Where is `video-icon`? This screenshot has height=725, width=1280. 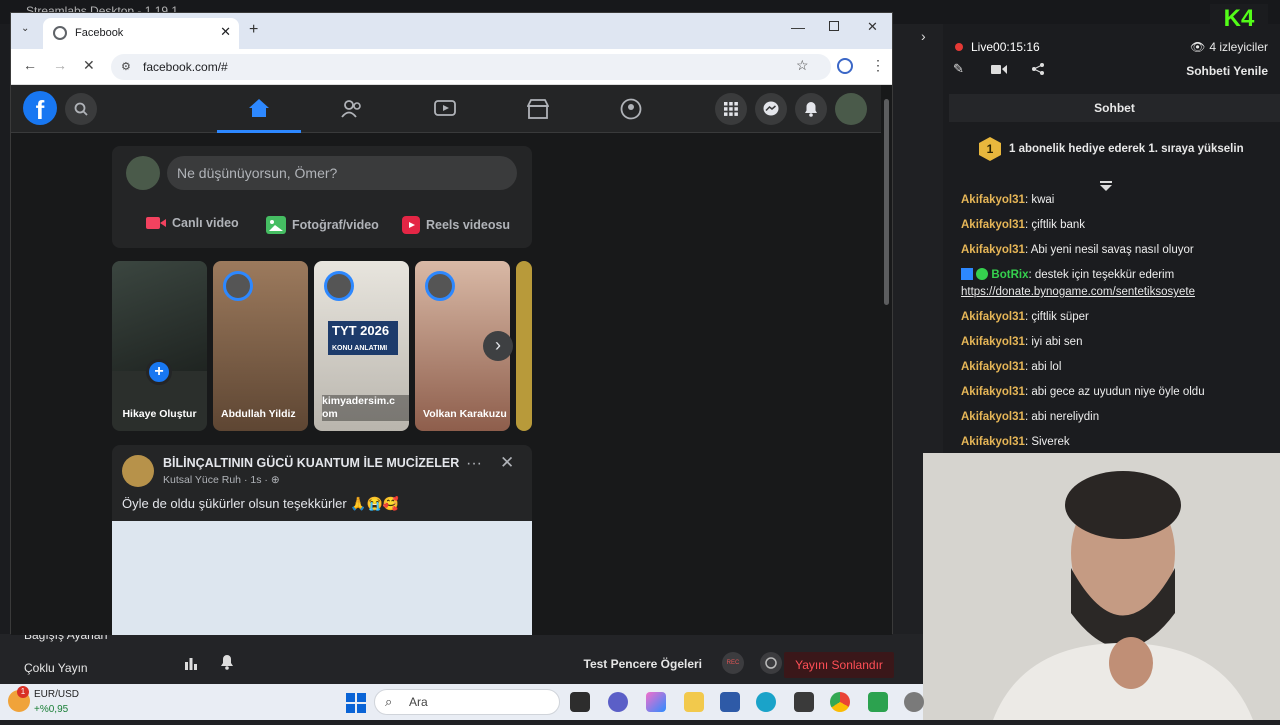 video-icon is located at coordinates (445, 108).